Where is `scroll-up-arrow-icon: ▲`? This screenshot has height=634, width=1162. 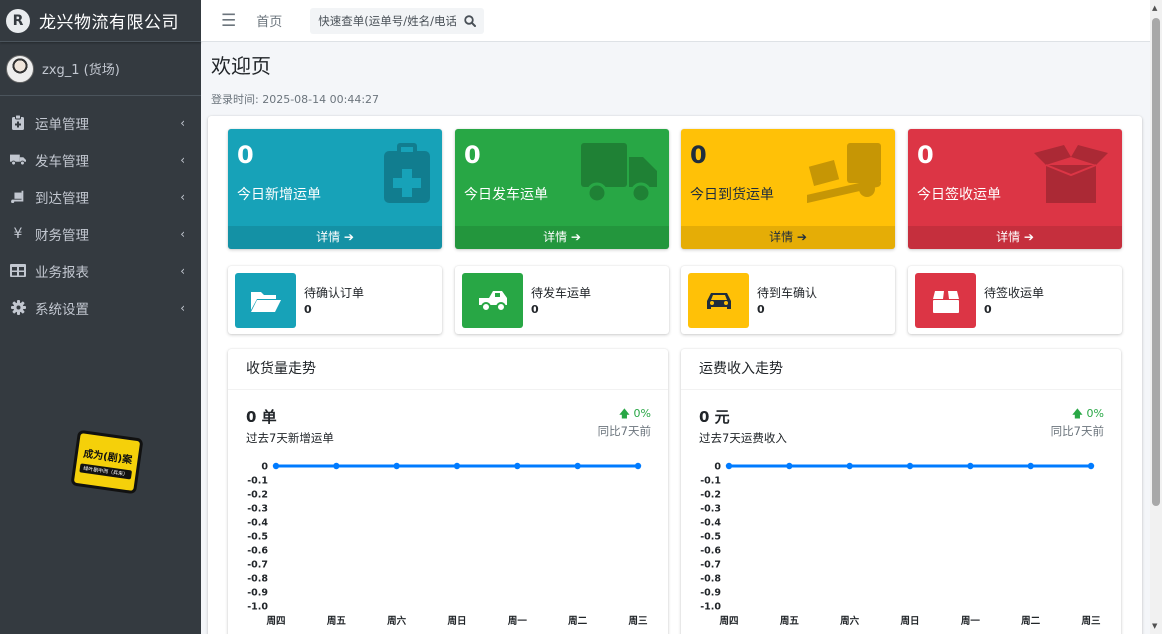
scroll-up-arrow-icon: ▲ is located at coordinates (1154, 8).